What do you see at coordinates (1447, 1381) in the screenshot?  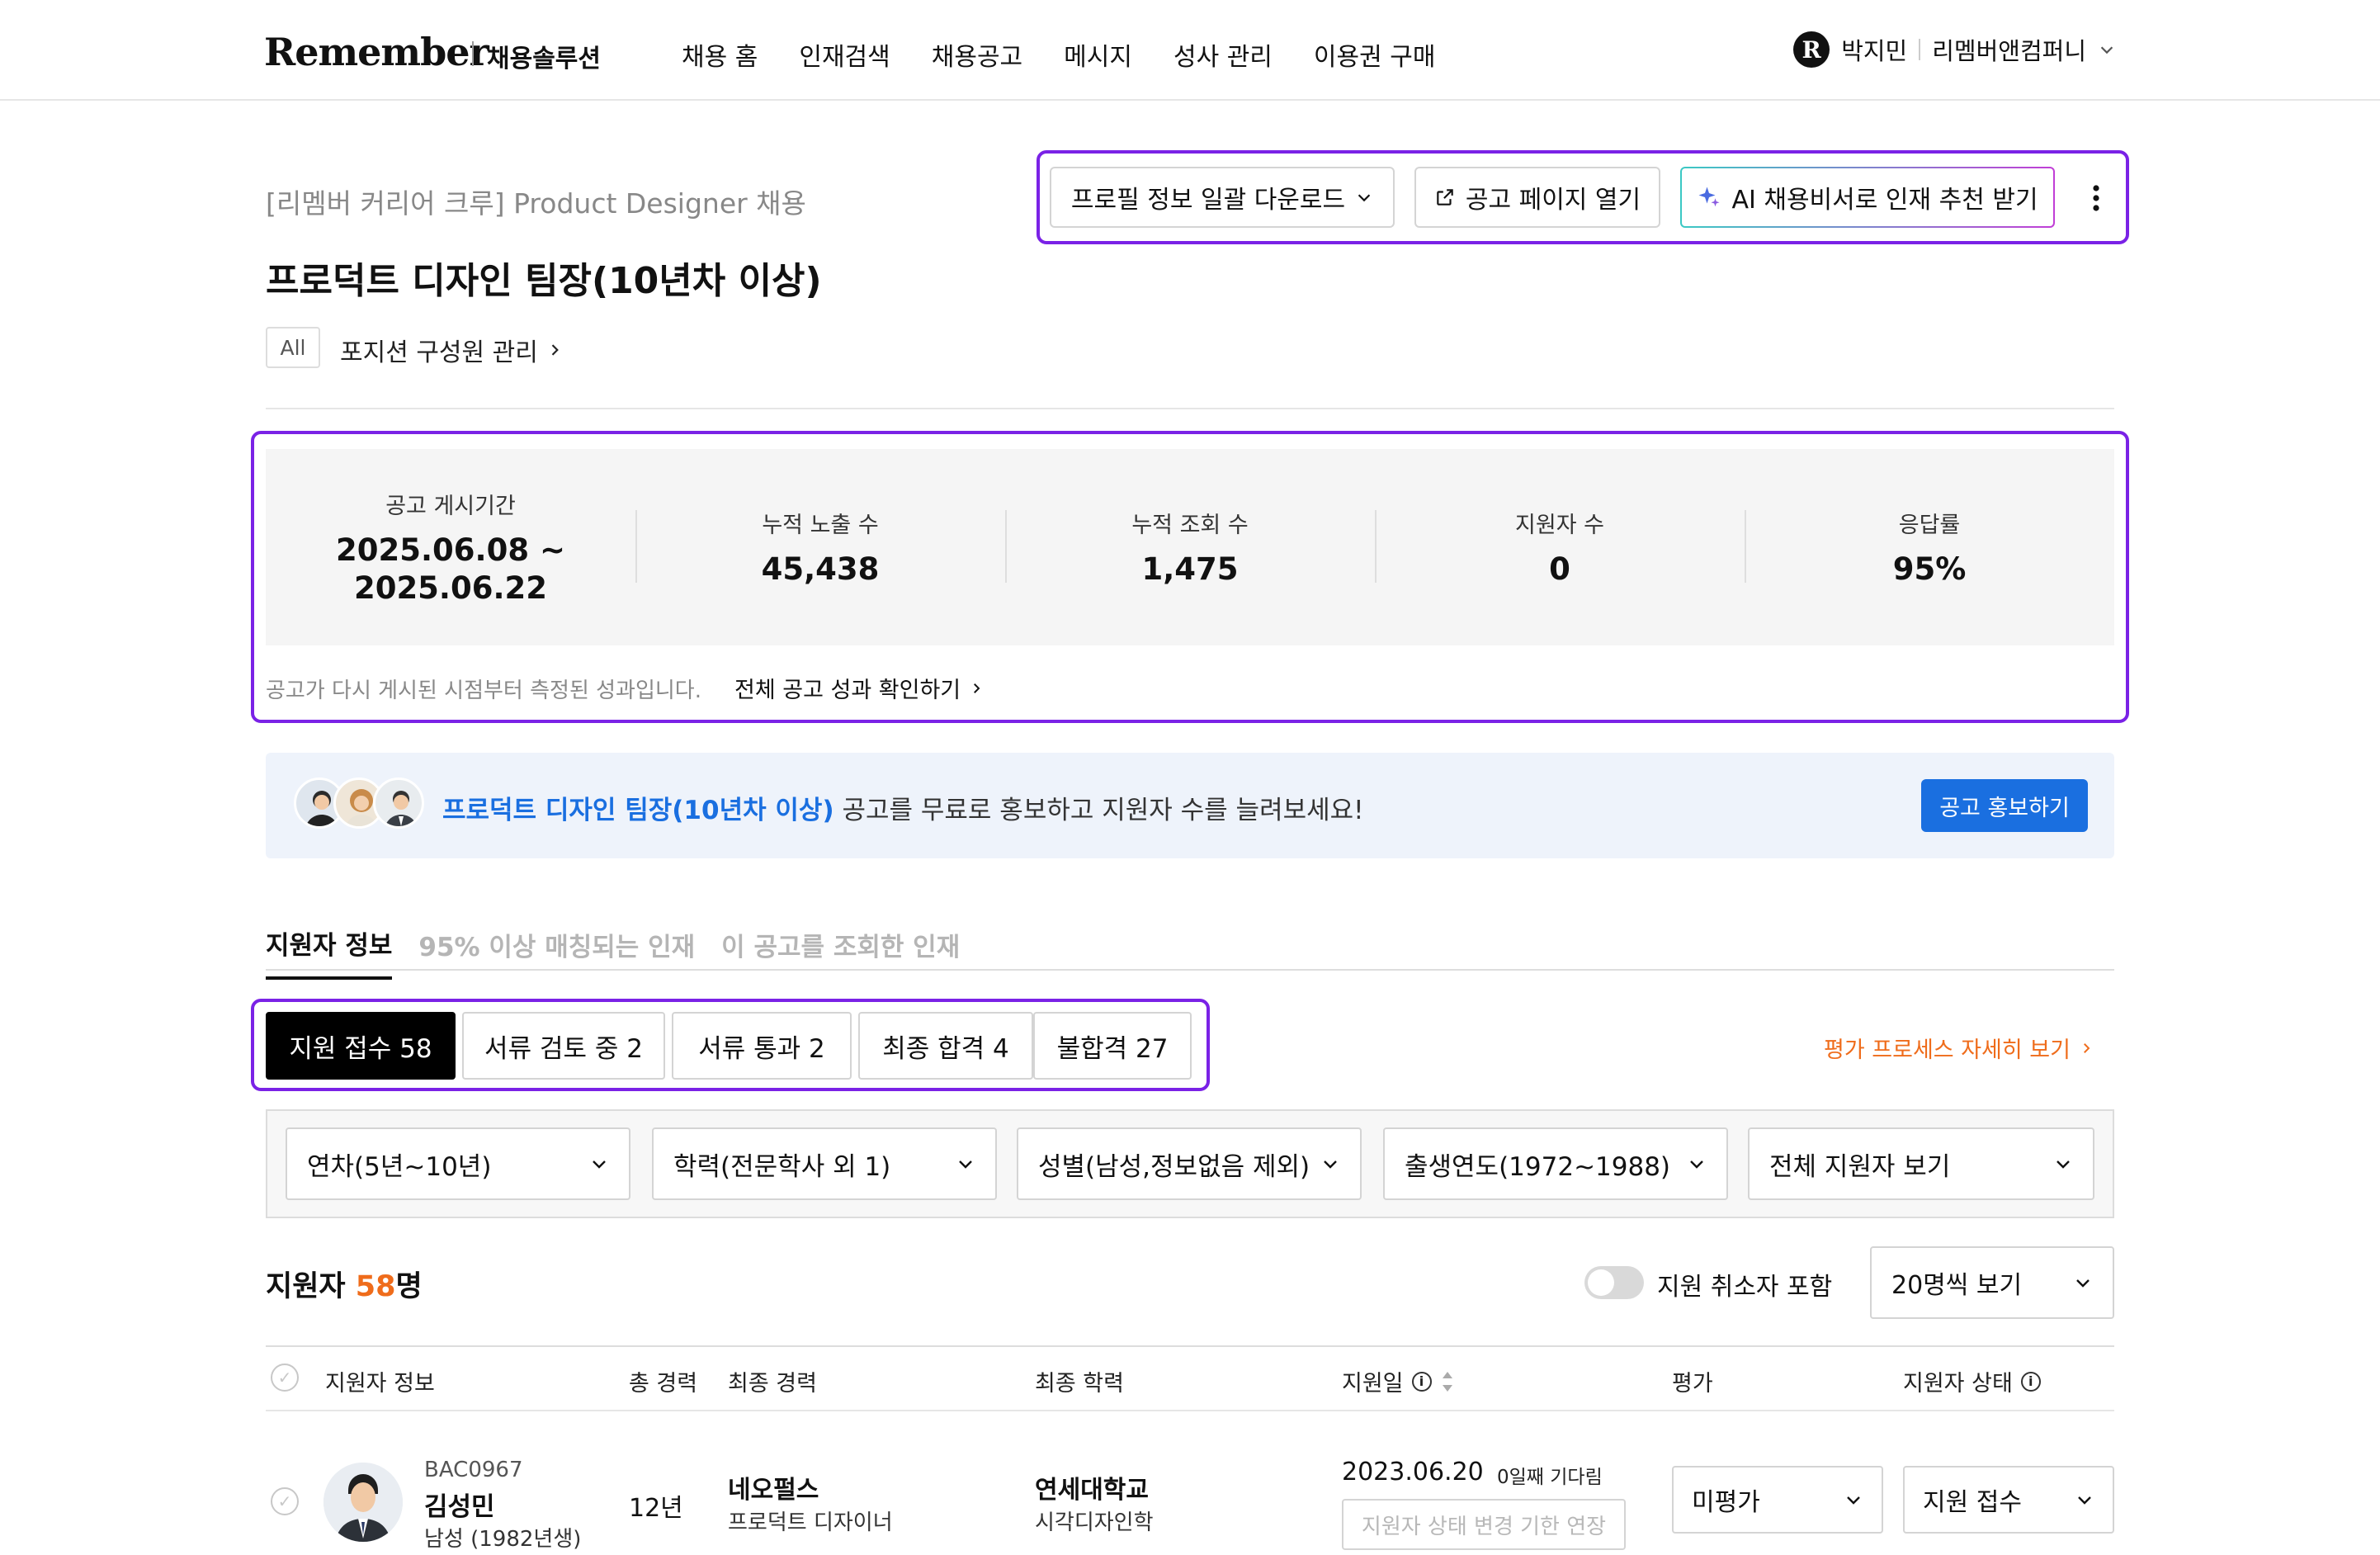 I see `sort-icon` at bounding box center [1447, 1381].